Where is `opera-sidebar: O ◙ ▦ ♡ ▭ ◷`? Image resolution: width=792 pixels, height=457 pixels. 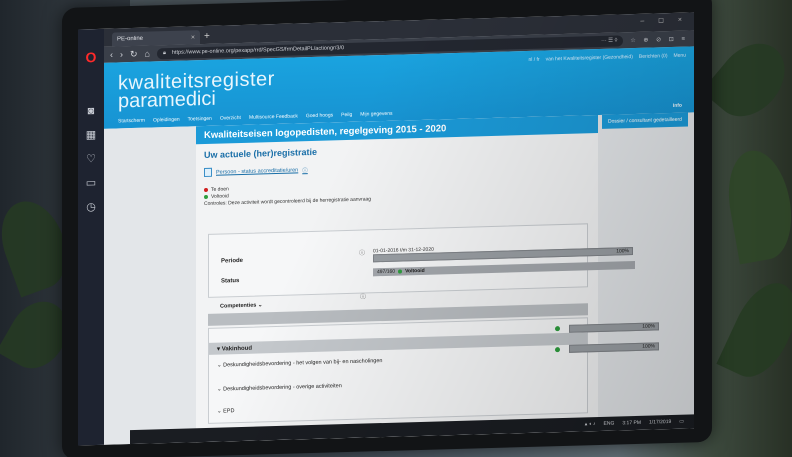 opera-sidebar: O ◙ ▦ ♡ ▭ ◷ is located at coordinates (91, 237).